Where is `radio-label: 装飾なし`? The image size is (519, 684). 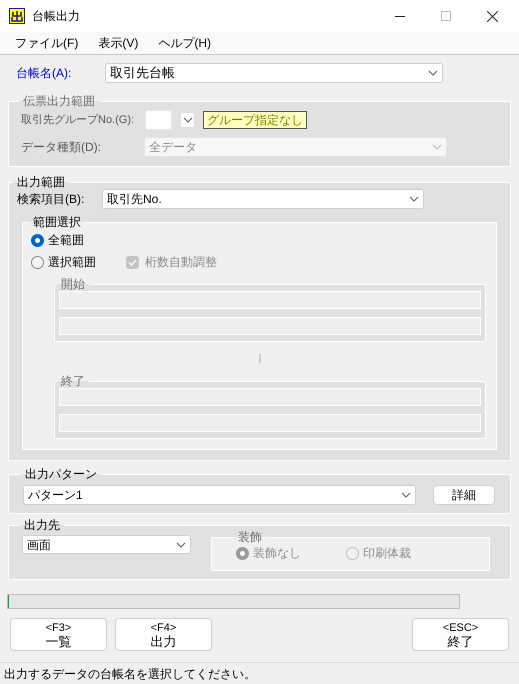
radio-label: 装飾なし is located at coordinates (277, 553).